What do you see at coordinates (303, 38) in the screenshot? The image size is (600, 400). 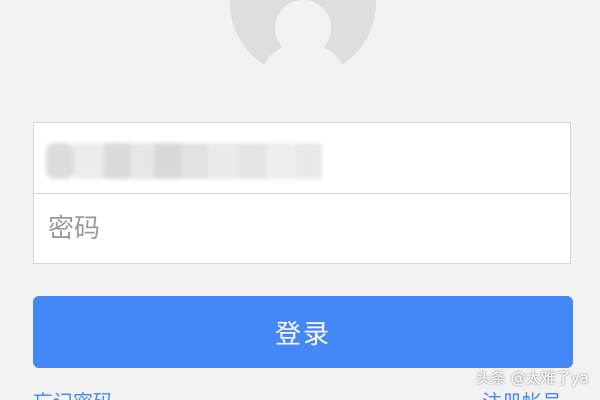 I see `user-avatar-icon` at bounding box center [303, 38].